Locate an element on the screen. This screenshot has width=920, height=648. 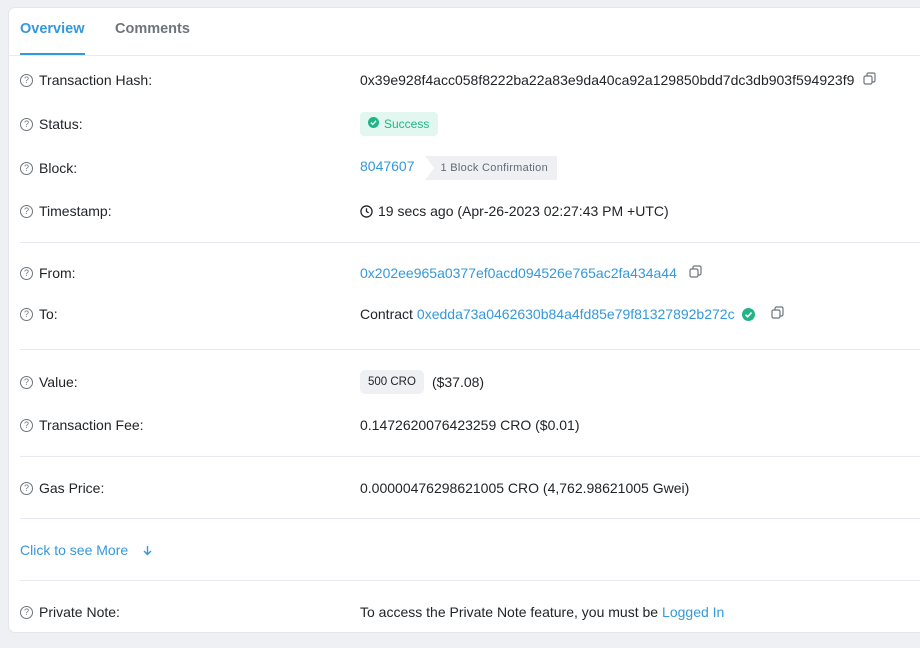
label-from: From: is located at coordinates (57, 273).